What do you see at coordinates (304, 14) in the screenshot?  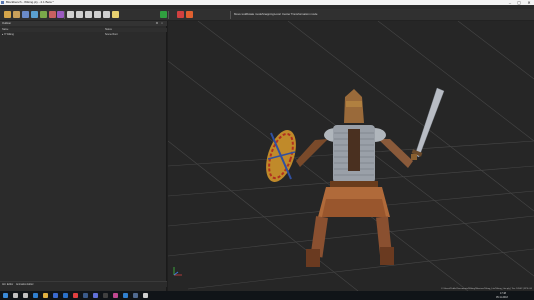 I see `transformation-mode-label: Transformation mode` at bounding box center [304, 14].